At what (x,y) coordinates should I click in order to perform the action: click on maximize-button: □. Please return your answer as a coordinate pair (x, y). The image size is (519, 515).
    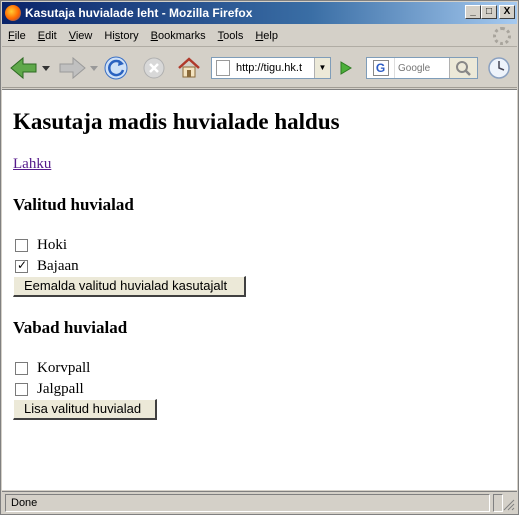
    Looking at the image, I should click on (489, 12).